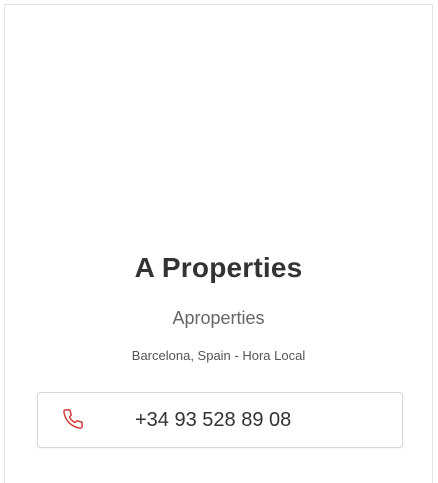 The width and height of the screenshot is (438, 483). Describe the element at coordinates (213, 420) in the screenshot. I see `phone-number: +34 93 528 89 08` at that location.